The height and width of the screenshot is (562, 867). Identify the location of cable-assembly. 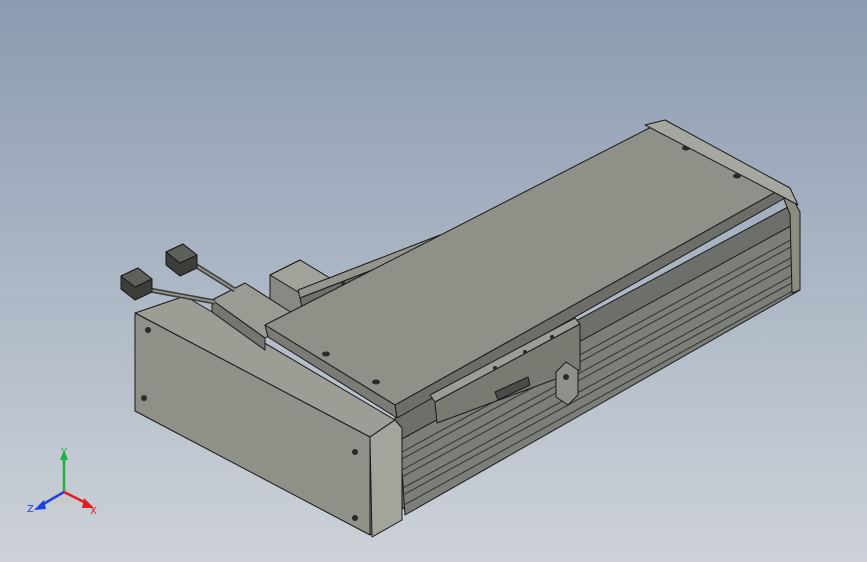
(178, 274).